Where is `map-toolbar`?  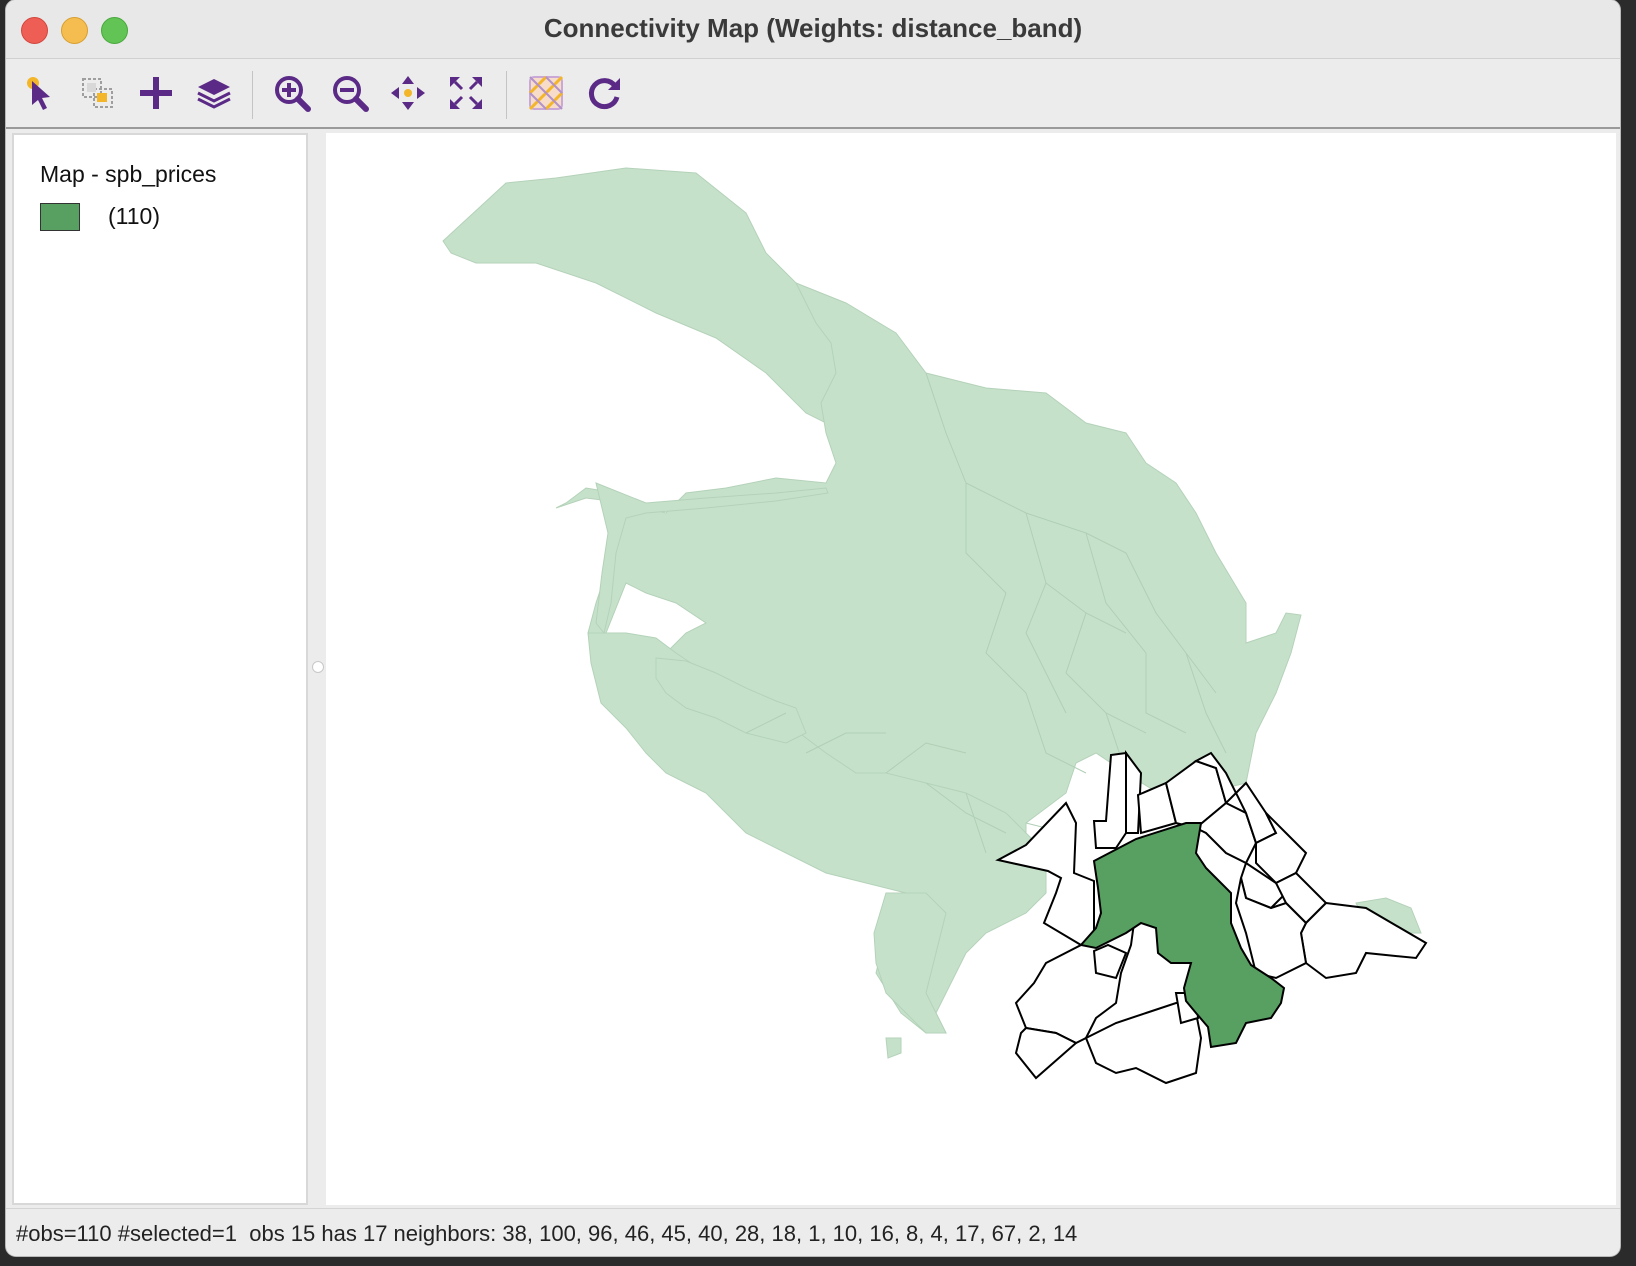
map-toolbar is located at coordinates (813, 94).